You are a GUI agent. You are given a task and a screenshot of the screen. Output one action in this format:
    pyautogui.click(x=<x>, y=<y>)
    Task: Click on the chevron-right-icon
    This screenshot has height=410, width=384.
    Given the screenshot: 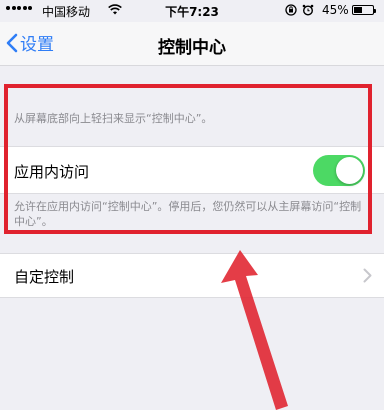 What is the action you would take?
    pyautogui.click(x=367, y=275)
    